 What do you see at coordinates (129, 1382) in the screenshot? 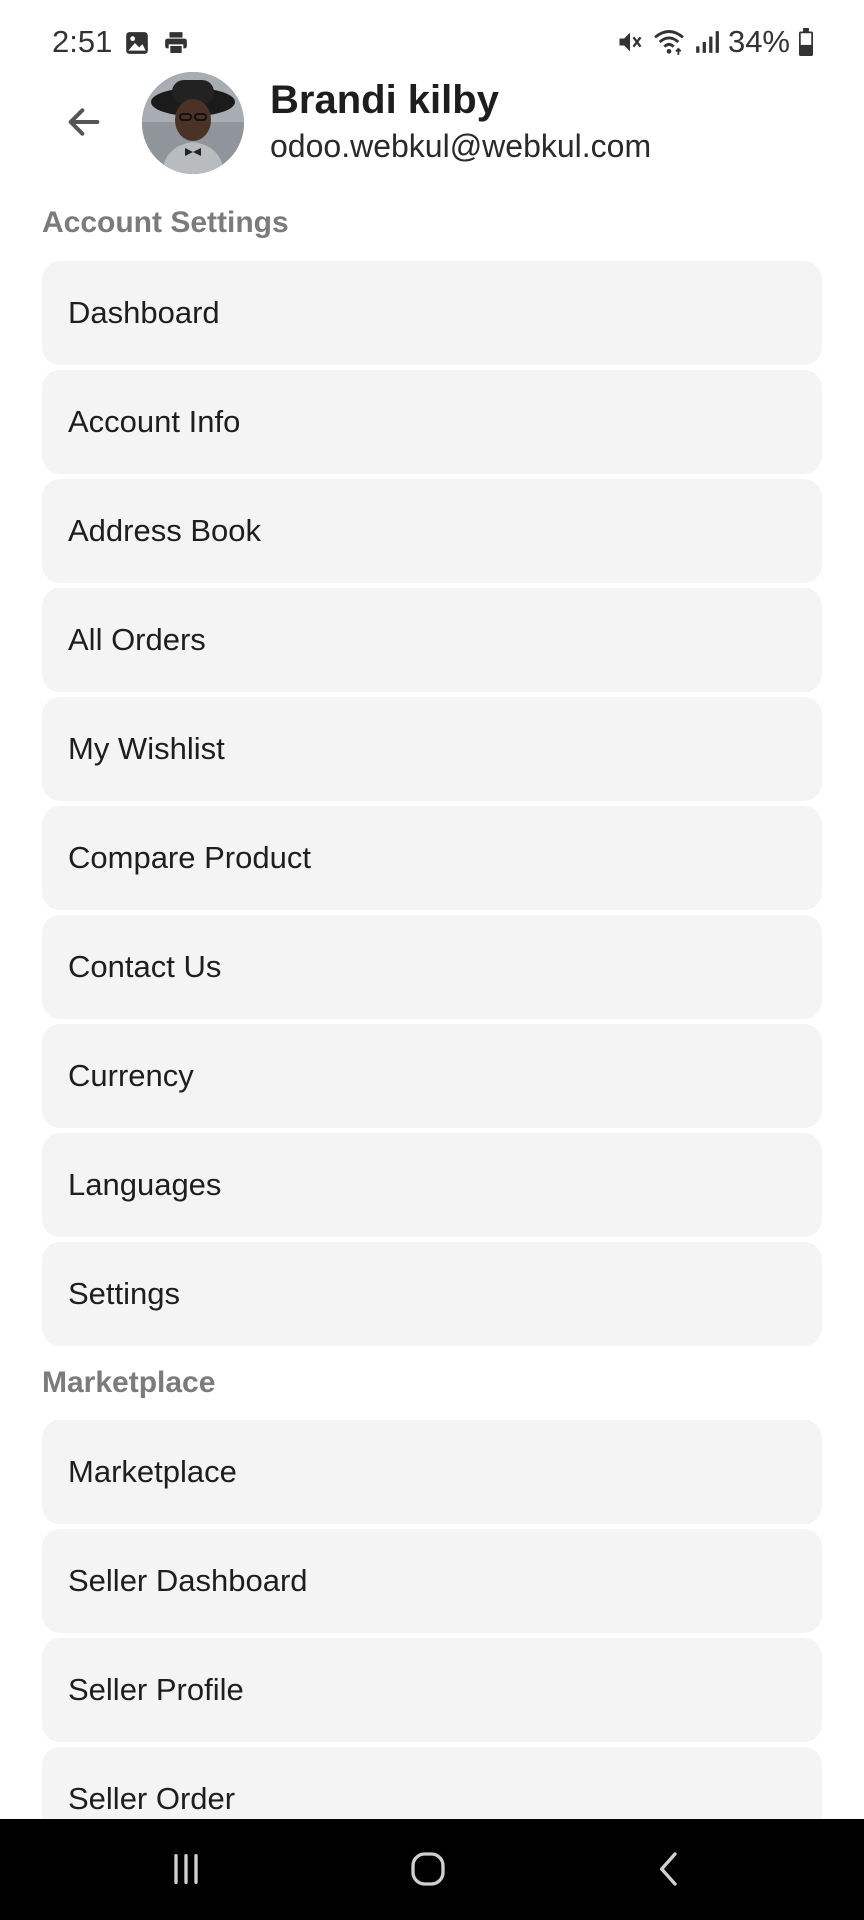
I see `section-title-marketplace: Marketplace` at bounding box center [129, 1382].